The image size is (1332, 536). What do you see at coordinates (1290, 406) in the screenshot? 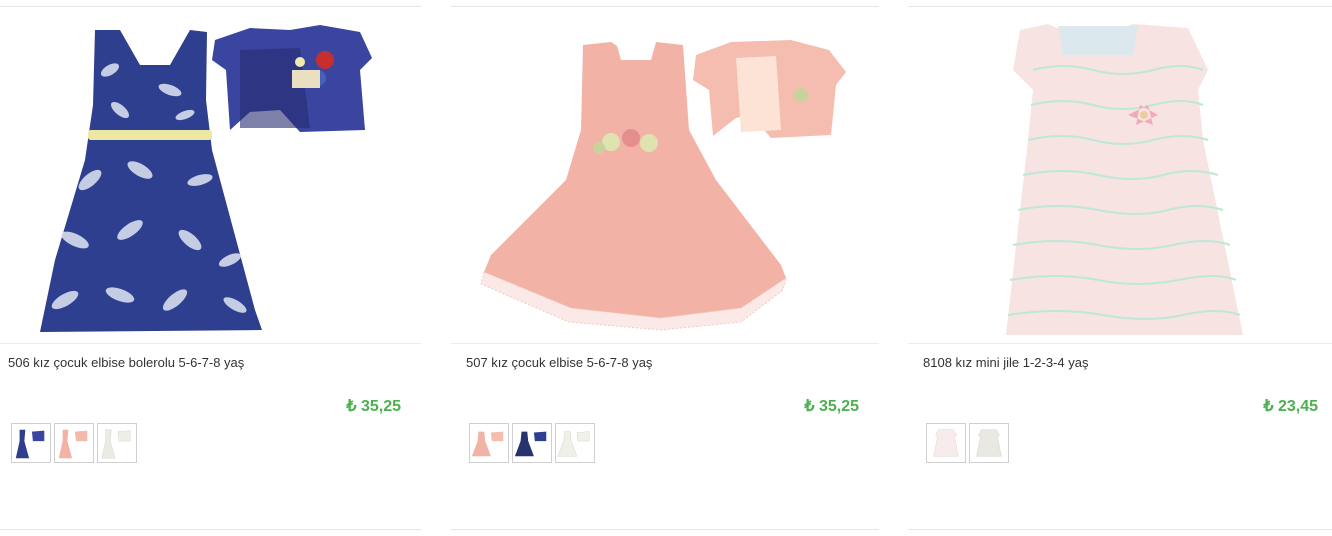
I see `product-price: ₺ 23,45` at bounding box center [1290, 406].